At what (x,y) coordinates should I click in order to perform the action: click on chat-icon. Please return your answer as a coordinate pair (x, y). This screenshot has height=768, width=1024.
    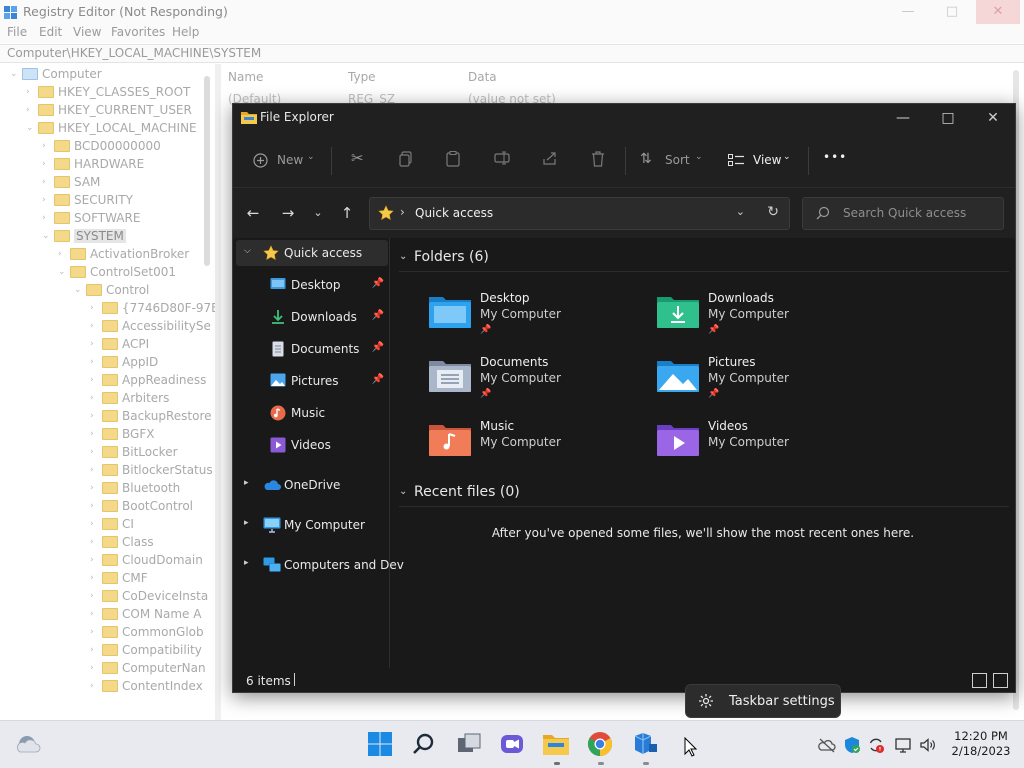
    Looking at the image, I should click on (513, 745).